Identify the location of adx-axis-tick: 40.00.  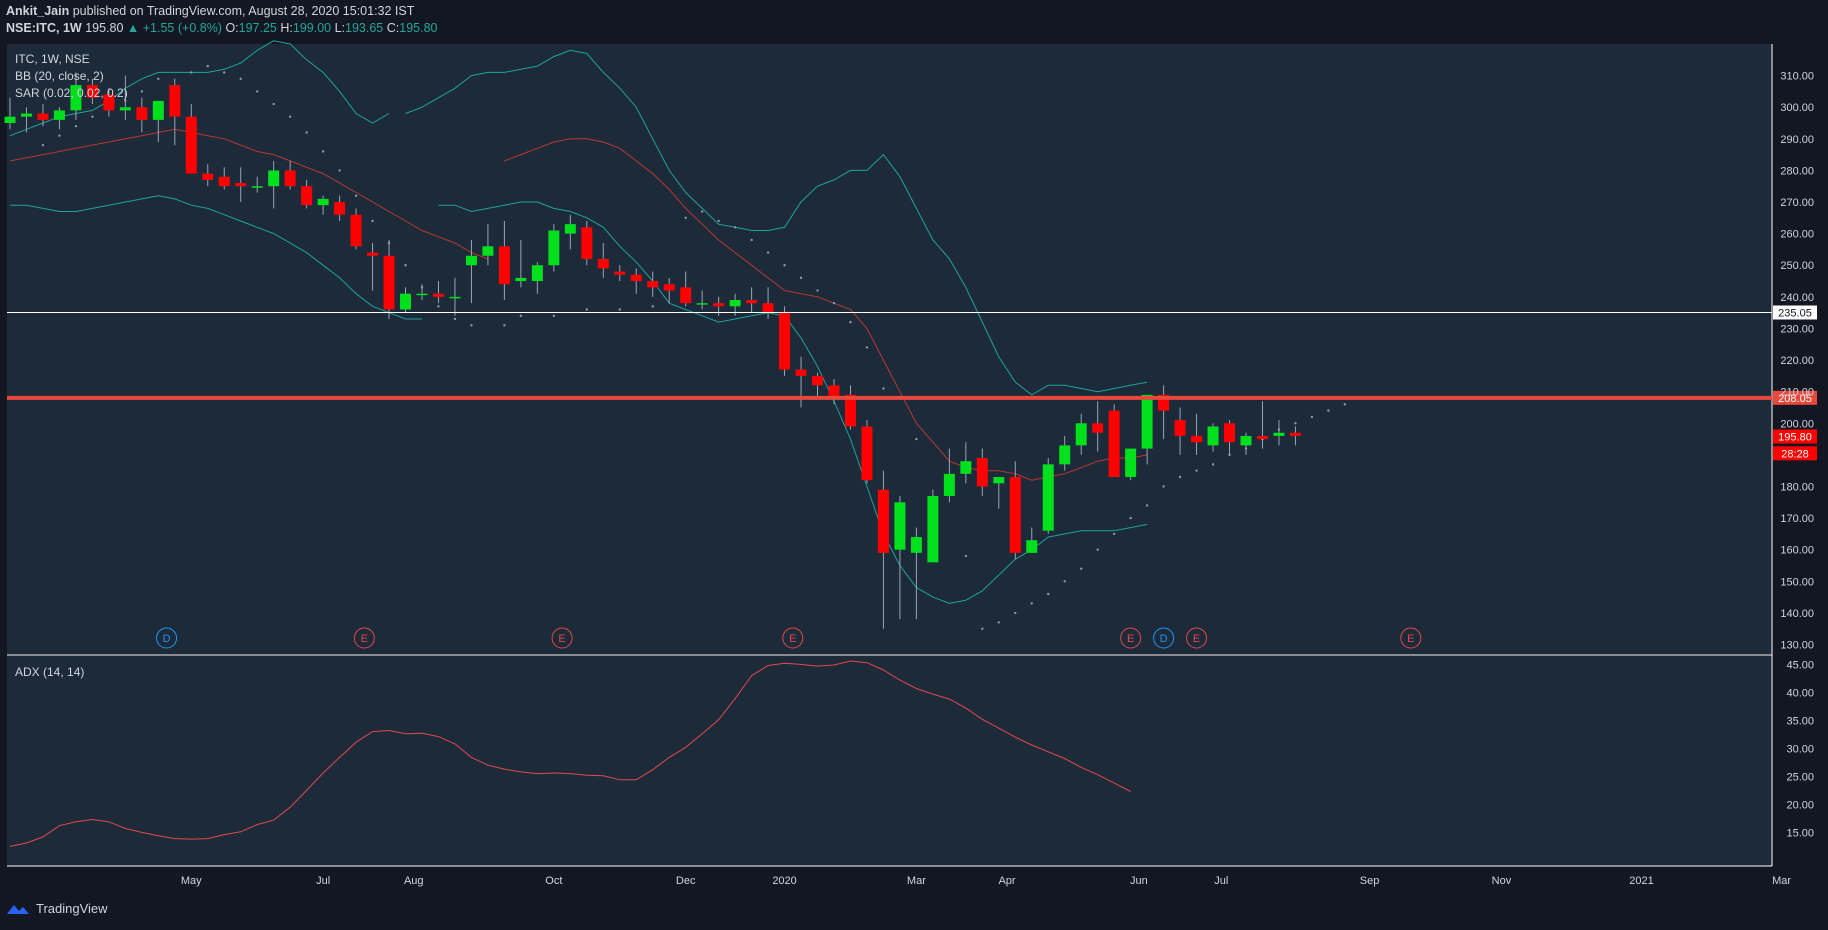
(1800, 693).